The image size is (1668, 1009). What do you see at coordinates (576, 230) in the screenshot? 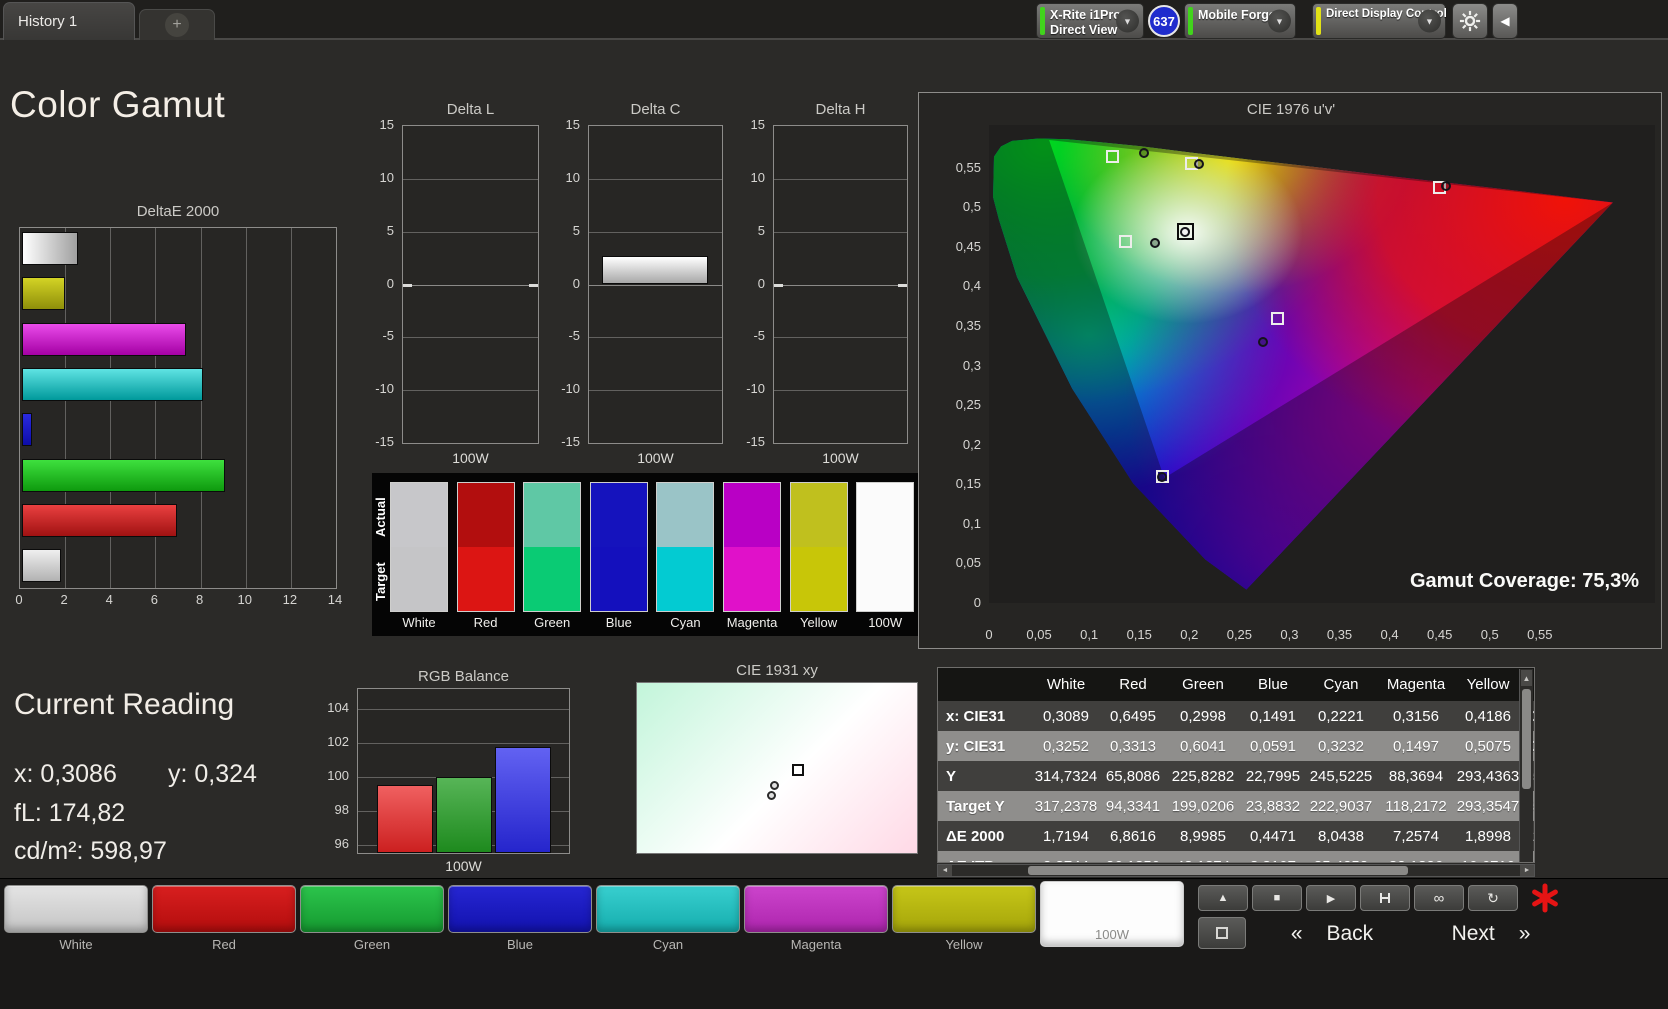
I see `y-tick-label: 5` at bounding box center [576, 230].